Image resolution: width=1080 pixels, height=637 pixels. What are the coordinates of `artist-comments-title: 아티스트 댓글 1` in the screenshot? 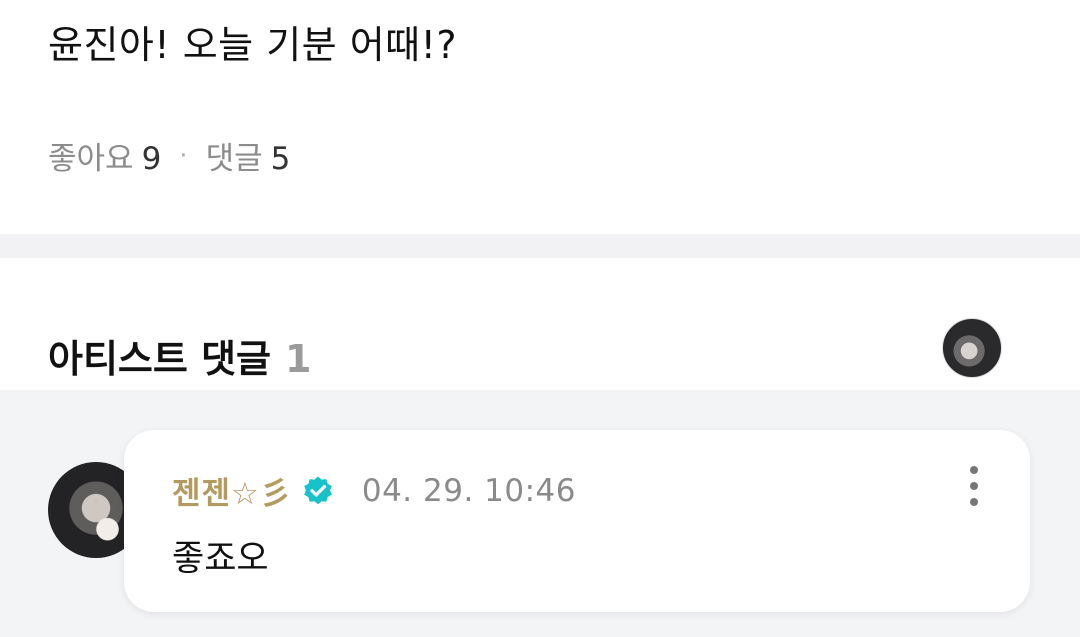 It's located at (179, 355).